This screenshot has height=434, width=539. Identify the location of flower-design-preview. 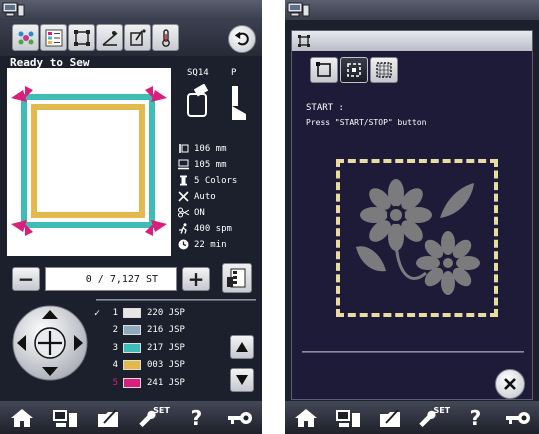
(418, 237).